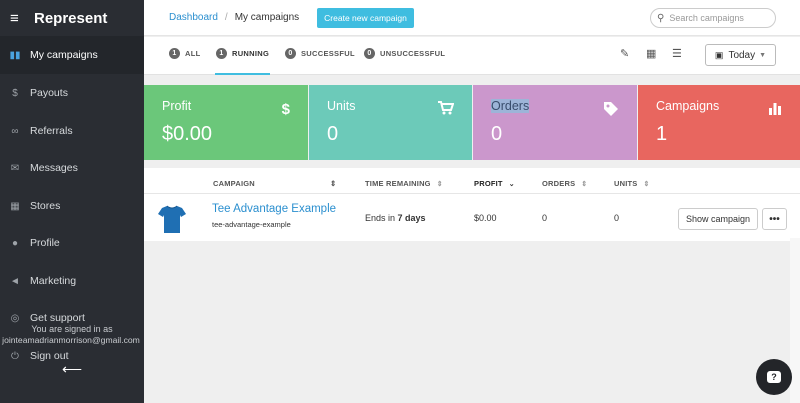 This screenshot has height=403, width=800. What do you see at coordinates (472, 193) in the screenshot?
I see `header-divider` at bounding box center [472, 193].